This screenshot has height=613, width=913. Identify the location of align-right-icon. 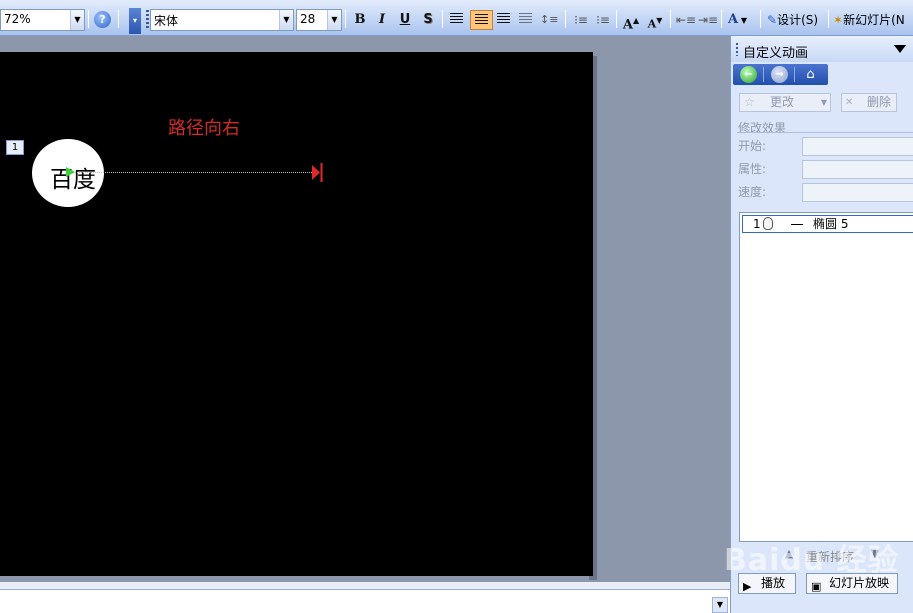
(503, 19).